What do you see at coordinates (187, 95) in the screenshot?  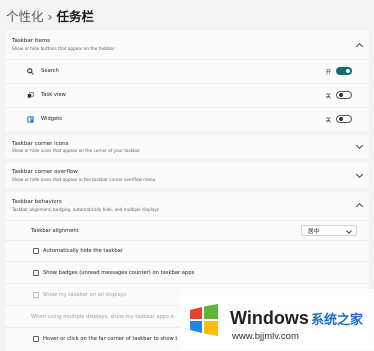 I see `taskbar-item-task-view: Task view 关` at bounding box center [187, 95].